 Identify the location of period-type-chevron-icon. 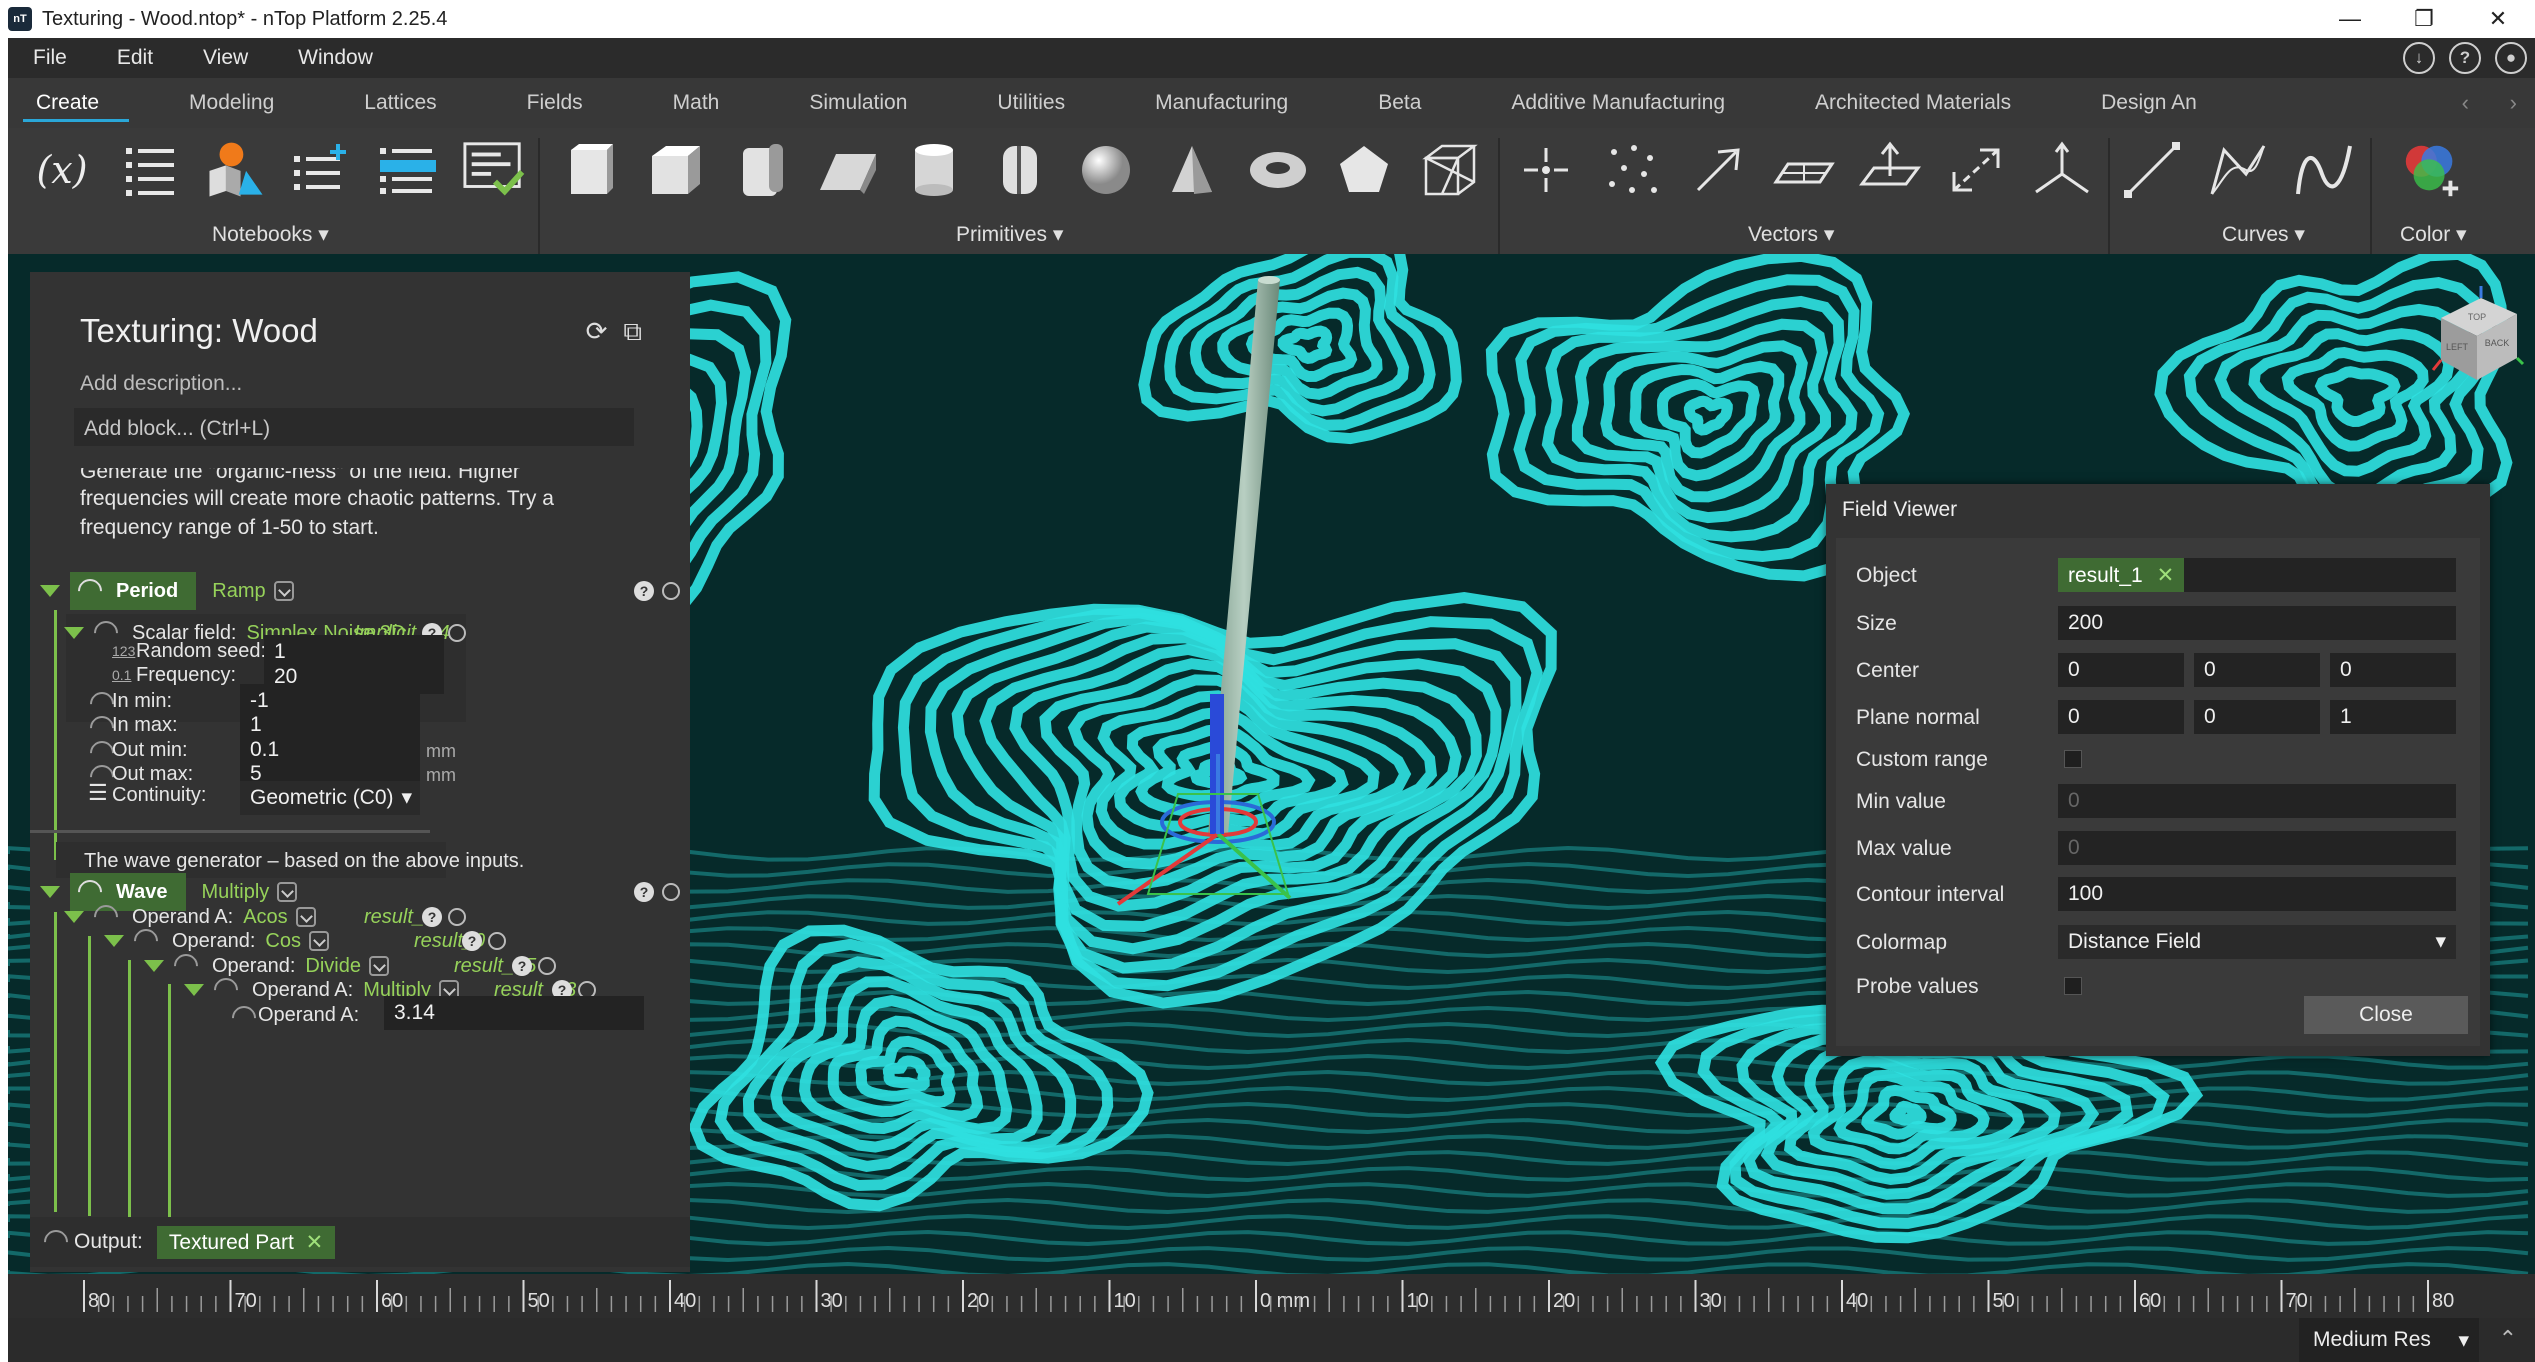
(283, 591).